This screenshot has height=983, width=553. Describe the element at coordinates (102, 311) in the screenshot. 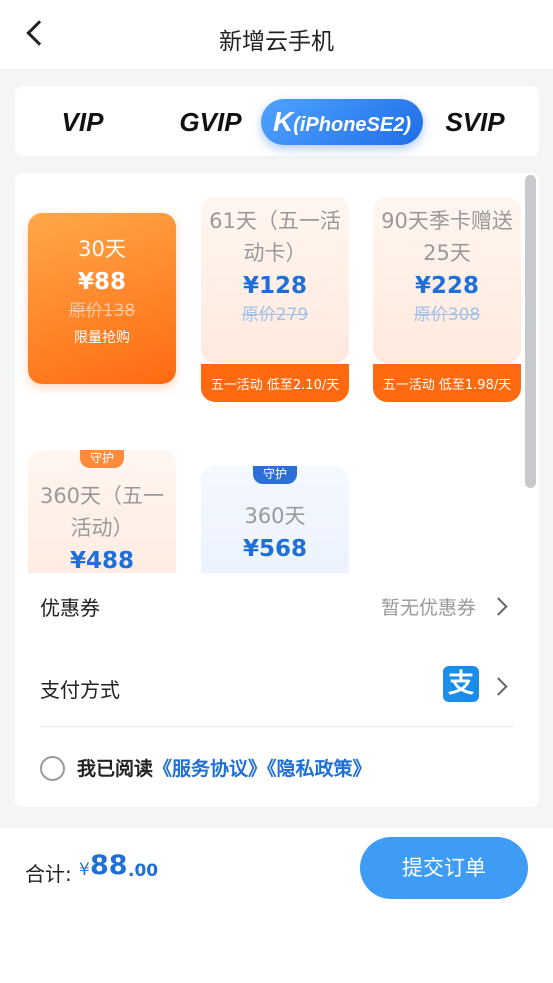

I see `plan-original-price: 原价138` at that location.